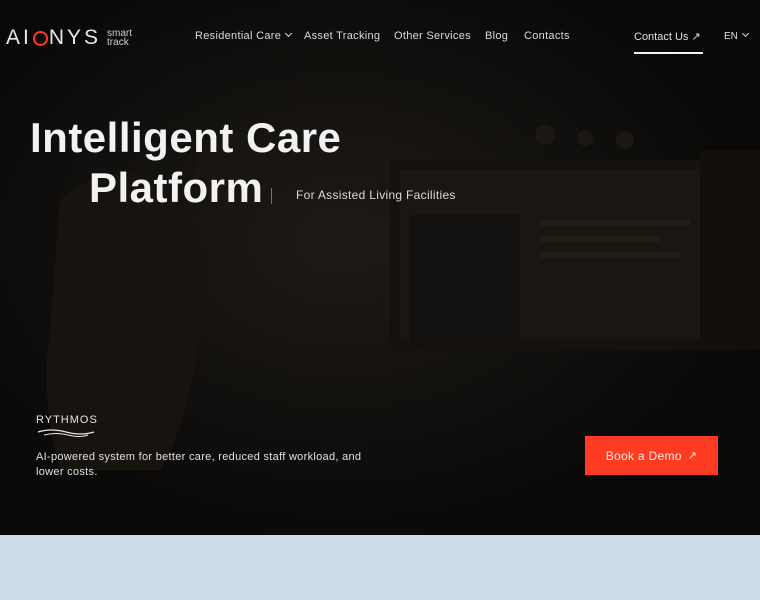 The image size is (760, 600). I want to click on logo-subtext: smart track, so click(120, 38).